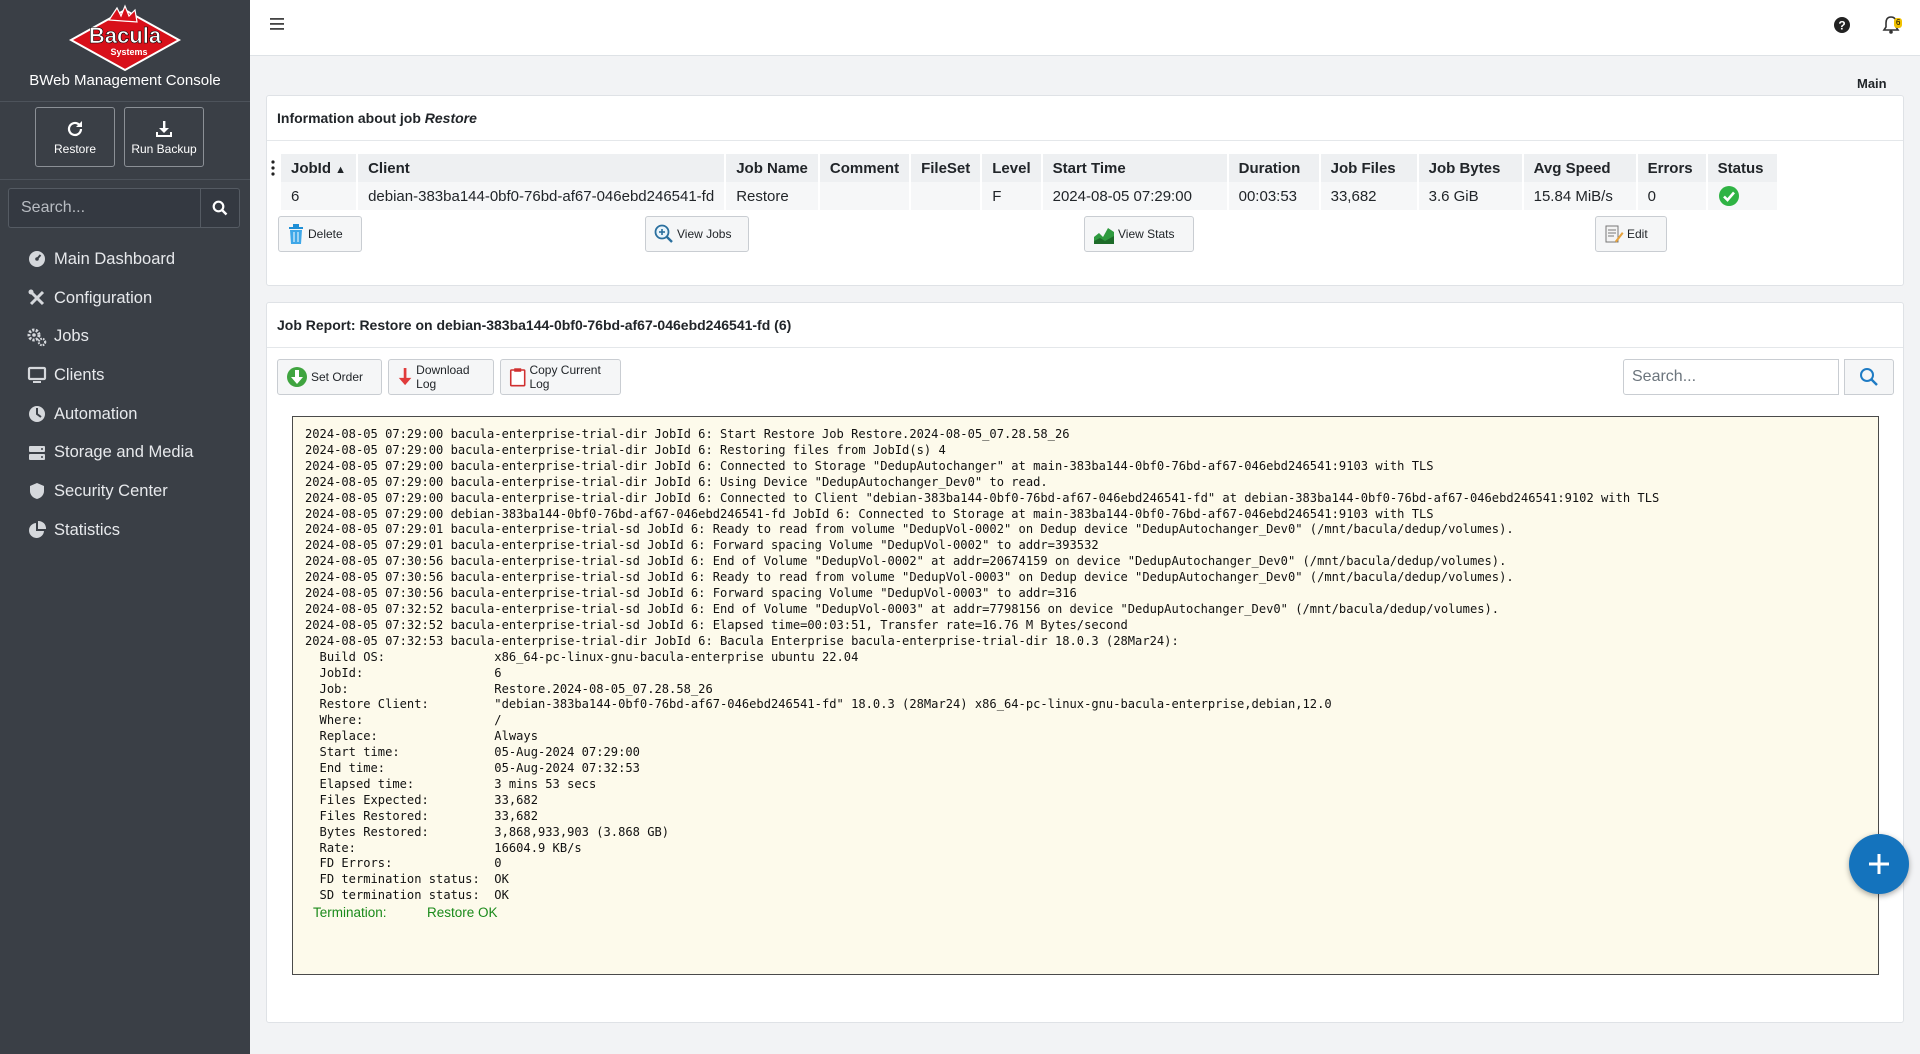 This screenshot has width=1920, height=1054. Describe the element at coordinates (1872, 83) in the screenshot. I see `breadcrumb: Main` at that location.